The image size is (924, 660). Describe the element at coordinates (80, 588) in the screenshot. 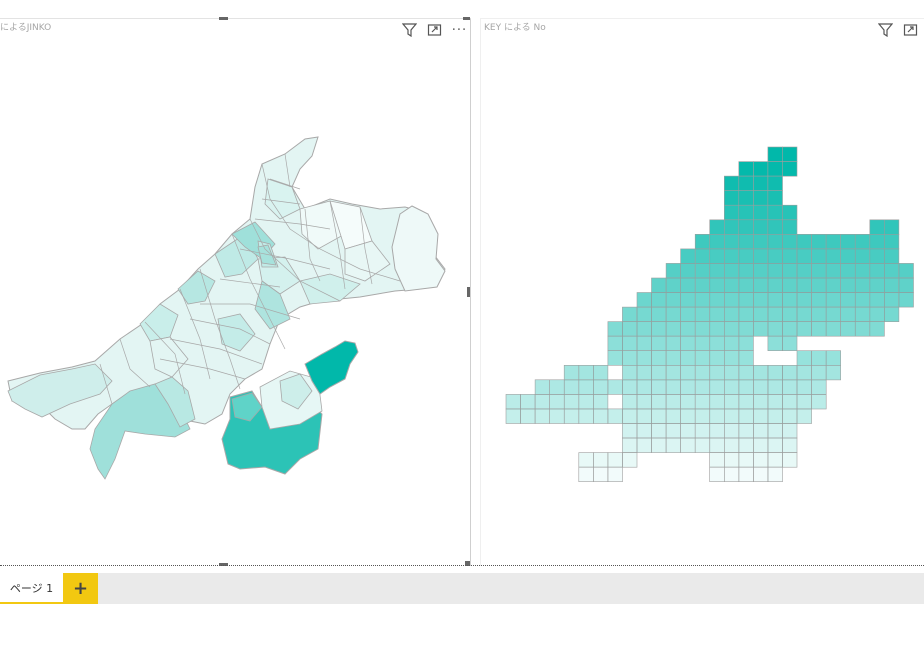

I see `add-page-button: +` at that location.